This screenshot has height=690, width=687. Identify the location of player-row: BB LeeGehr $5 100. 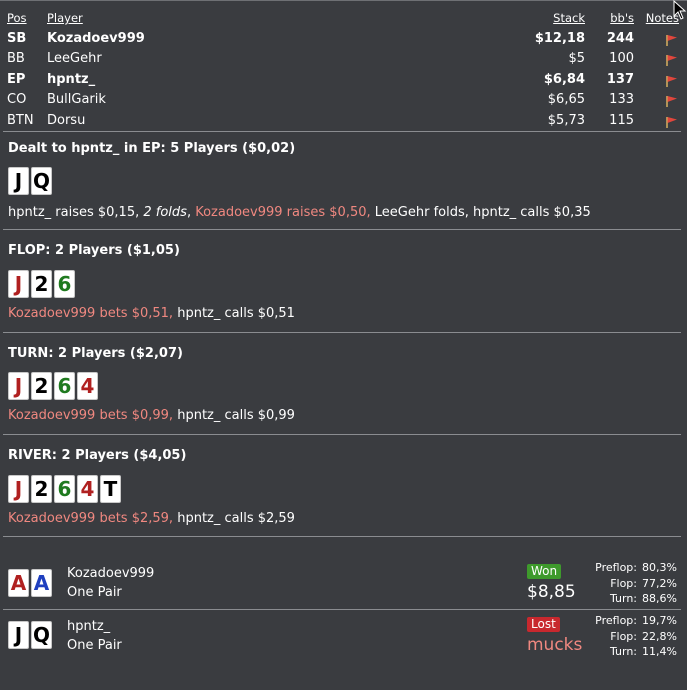
(344, 59).